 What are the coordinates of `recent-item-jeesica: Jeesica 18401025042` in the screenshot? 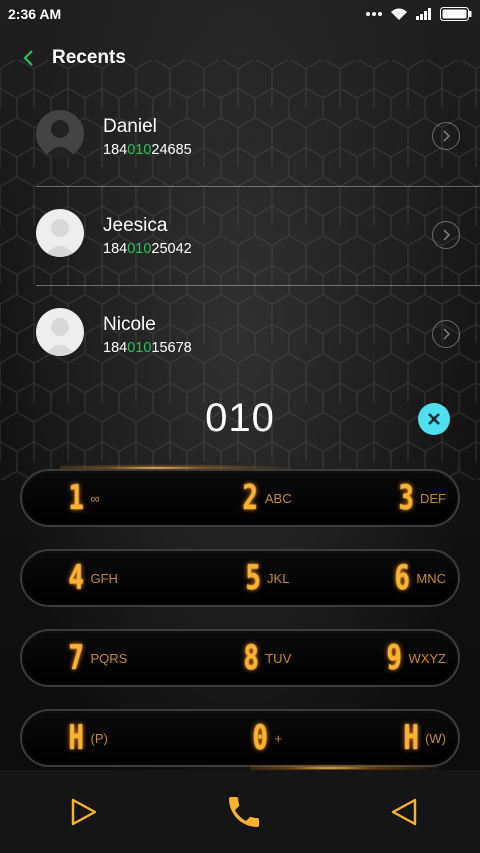 It's located at (258, 236).